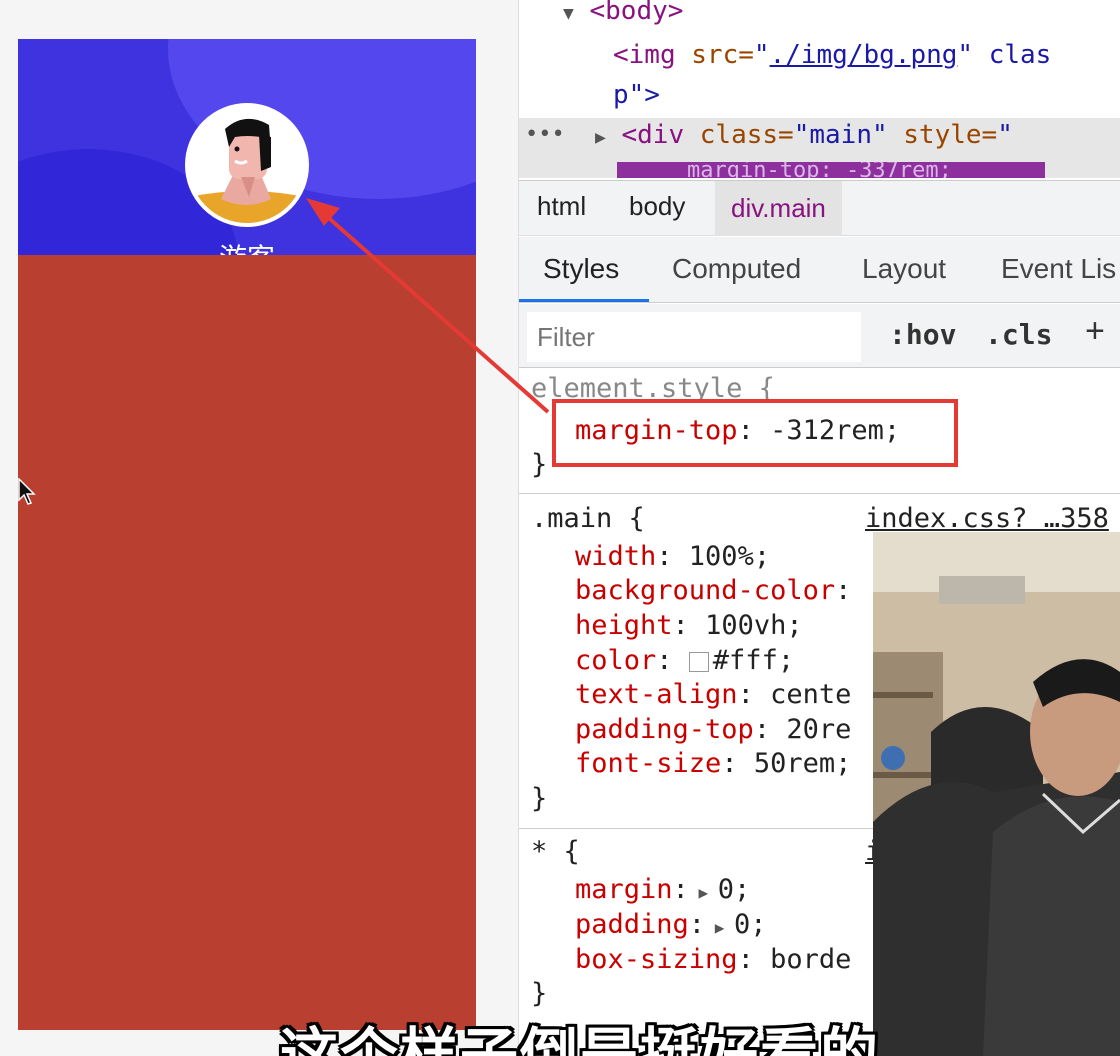 The width and height of the screenshot is (1120, 1056). What do you see at coordinates (247, 246) in the screenshot?
I see `username: 游客` at bounding box center [247, 246].